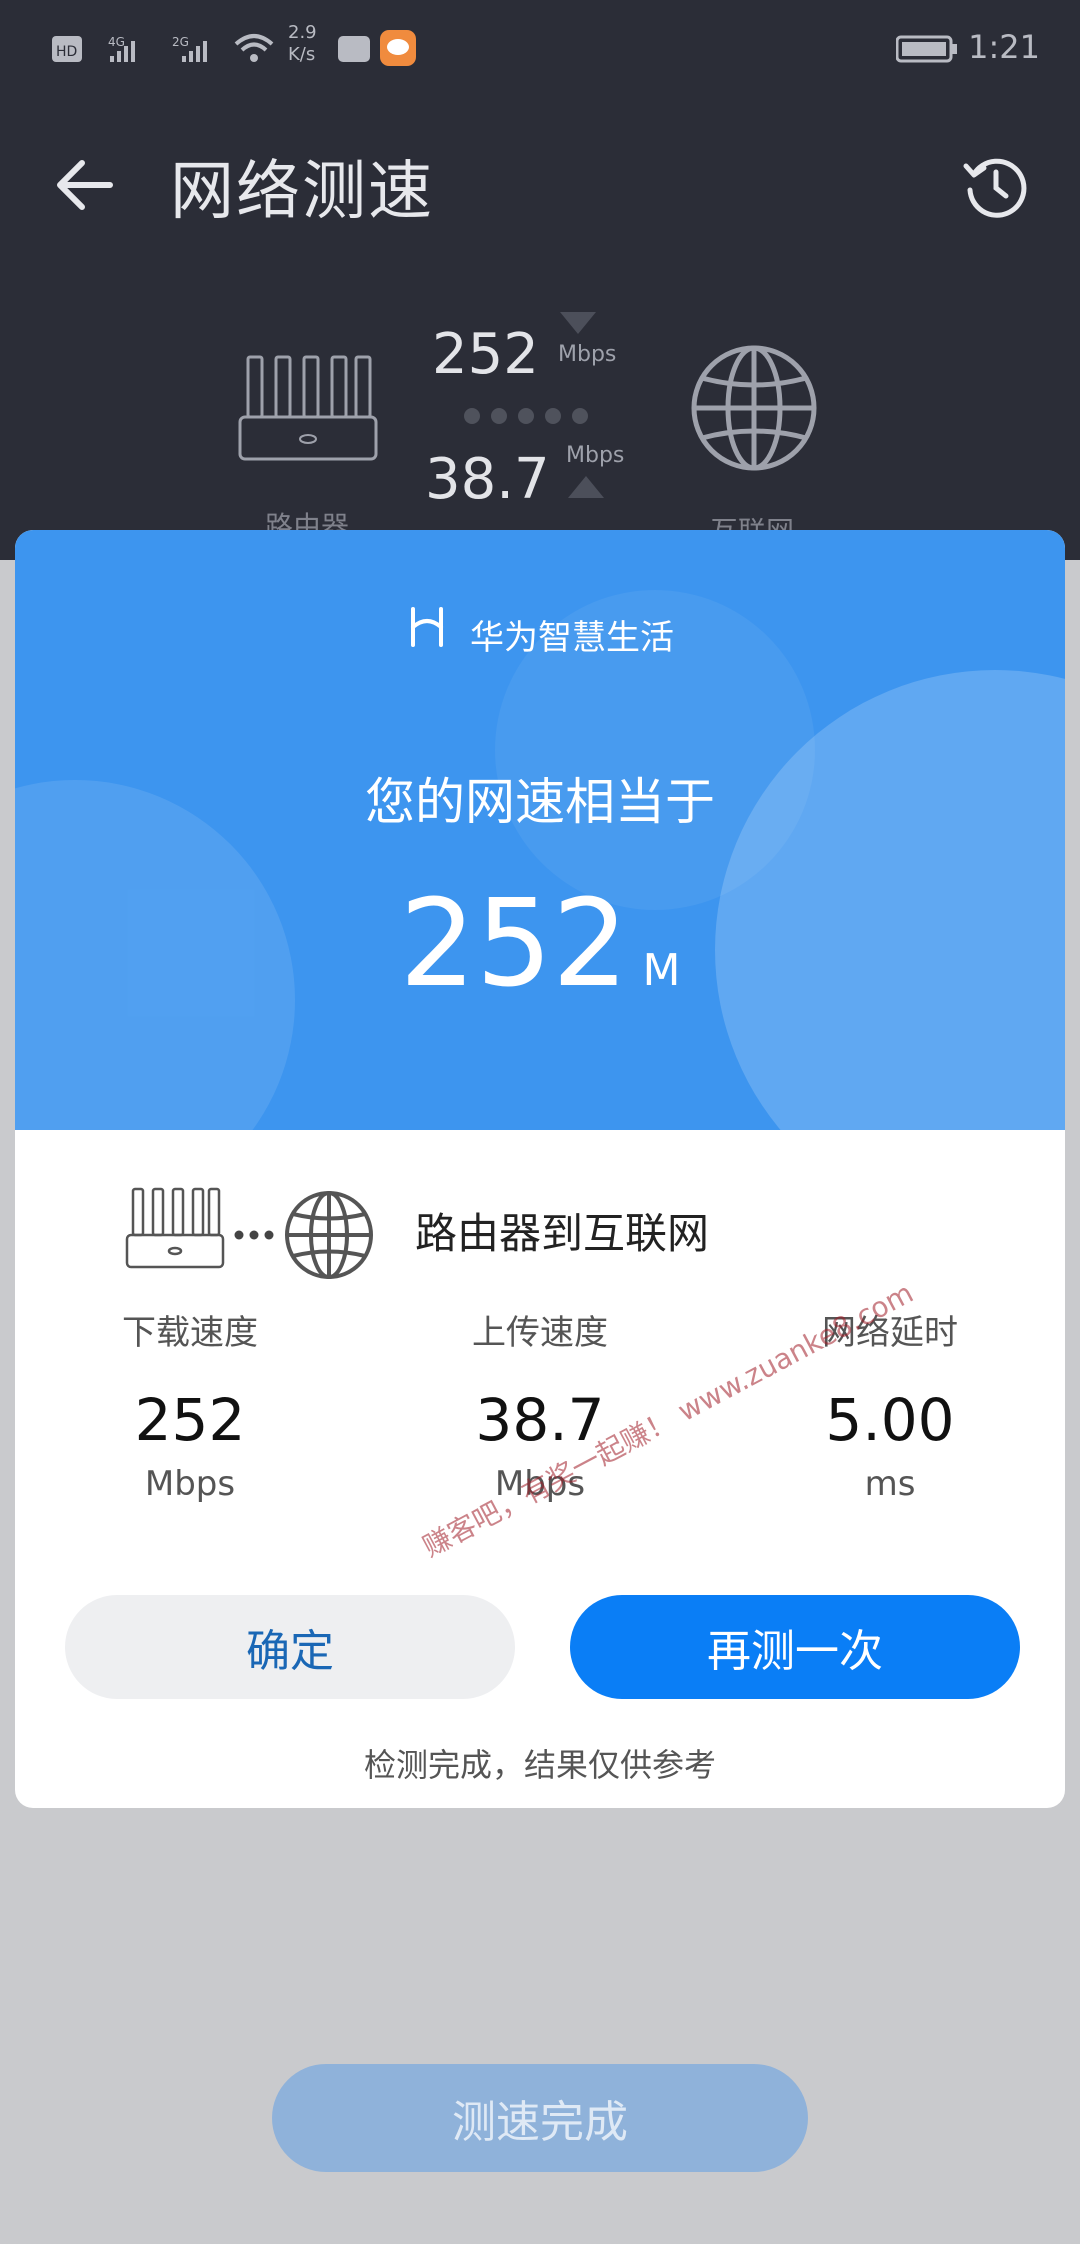 Image resolution: width=1080 pixels, height=2244 pixels. What do you see at coordinates (254, 48) in the screenshot?
I see `wifi-icon` at bounding box center [254, 48].